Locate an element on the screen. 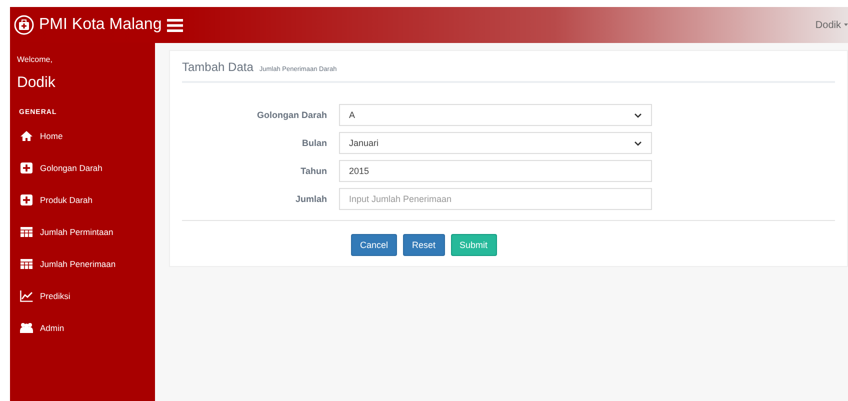  menu-icon is located at coordinates (175, 25).